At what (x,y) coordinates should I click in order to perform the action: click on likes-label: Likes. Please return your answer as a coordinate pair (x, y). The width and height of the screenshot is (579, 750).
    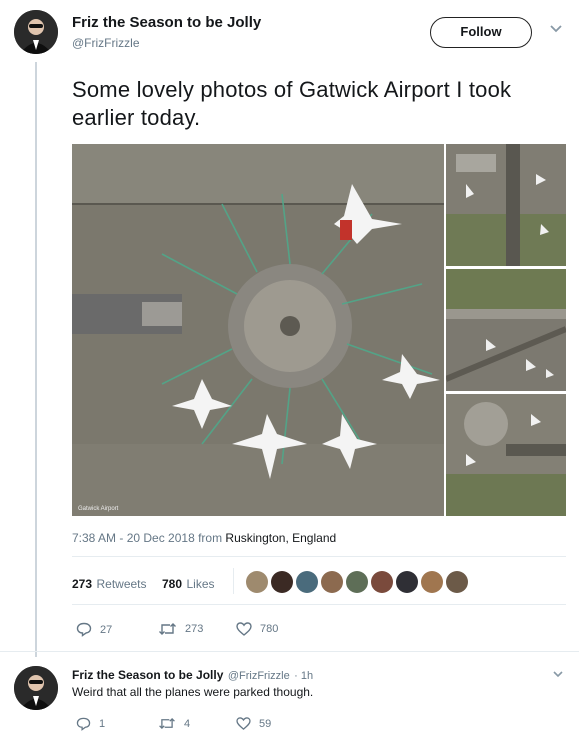
    Looking at the image, I should click on (200, 584).